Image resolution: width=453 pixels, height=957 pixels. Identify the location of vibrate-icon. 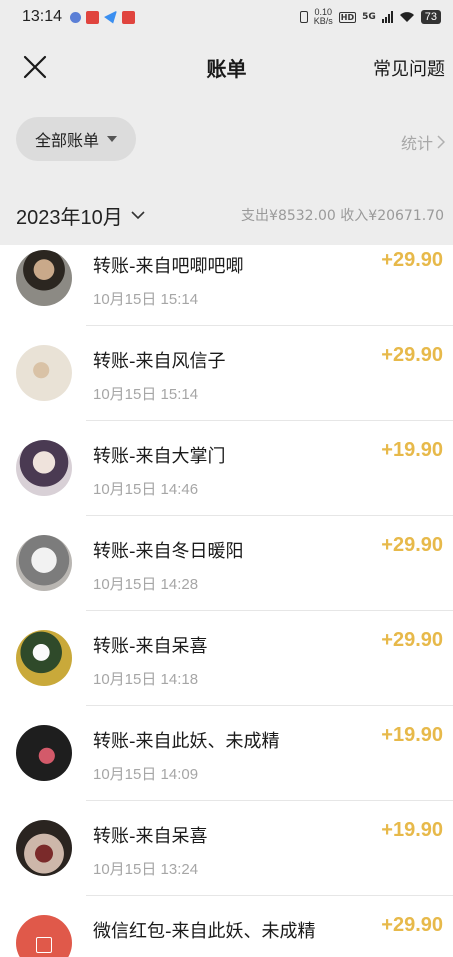
(303, 17).